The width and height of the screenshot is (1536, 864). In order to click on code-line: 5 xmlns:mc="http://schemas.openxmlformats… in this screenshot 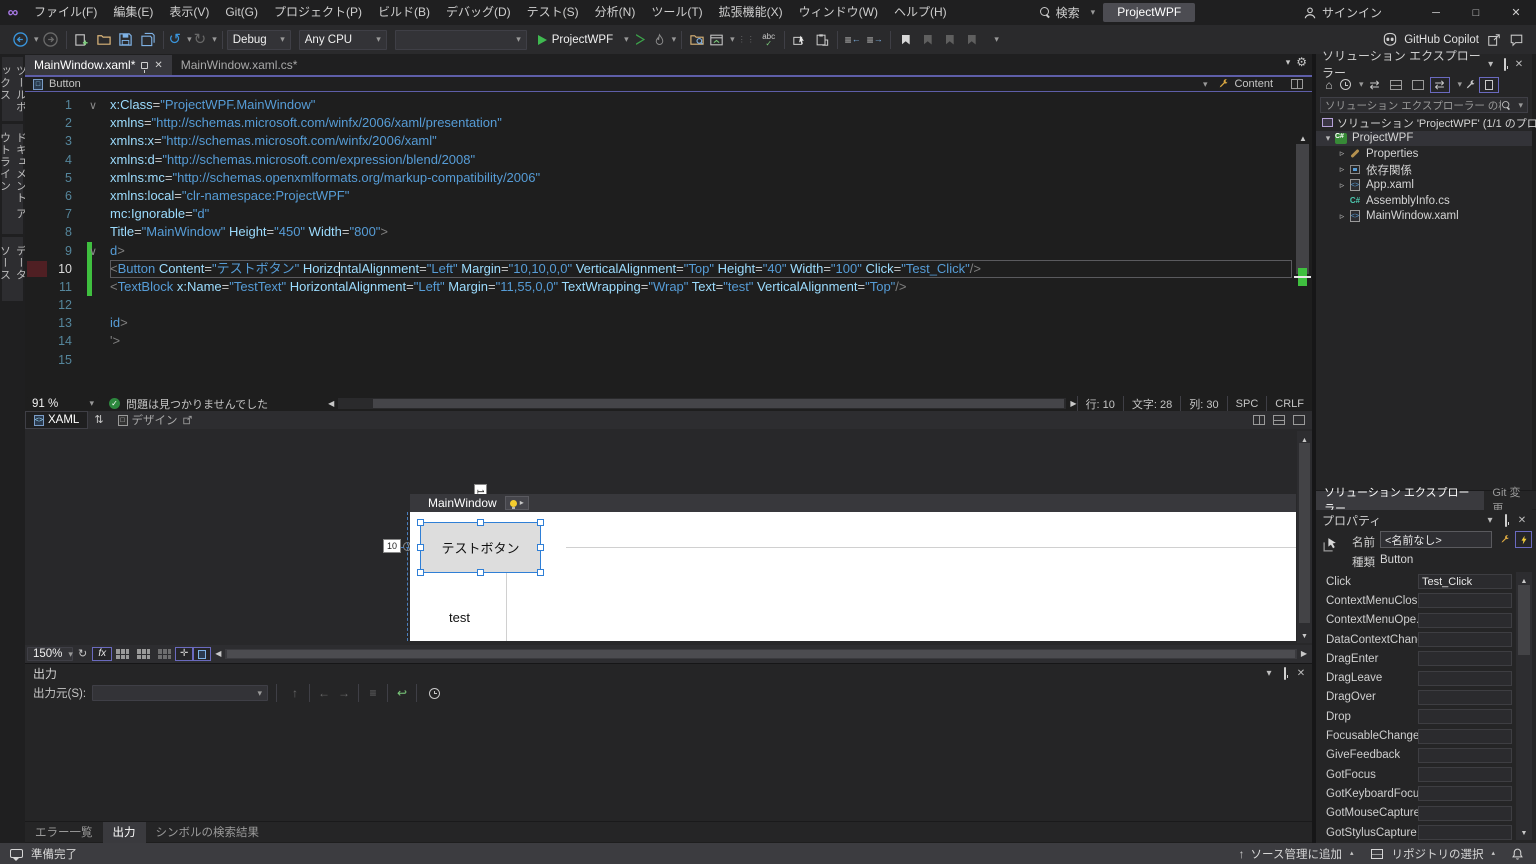, I will do `click(669, 178)`.